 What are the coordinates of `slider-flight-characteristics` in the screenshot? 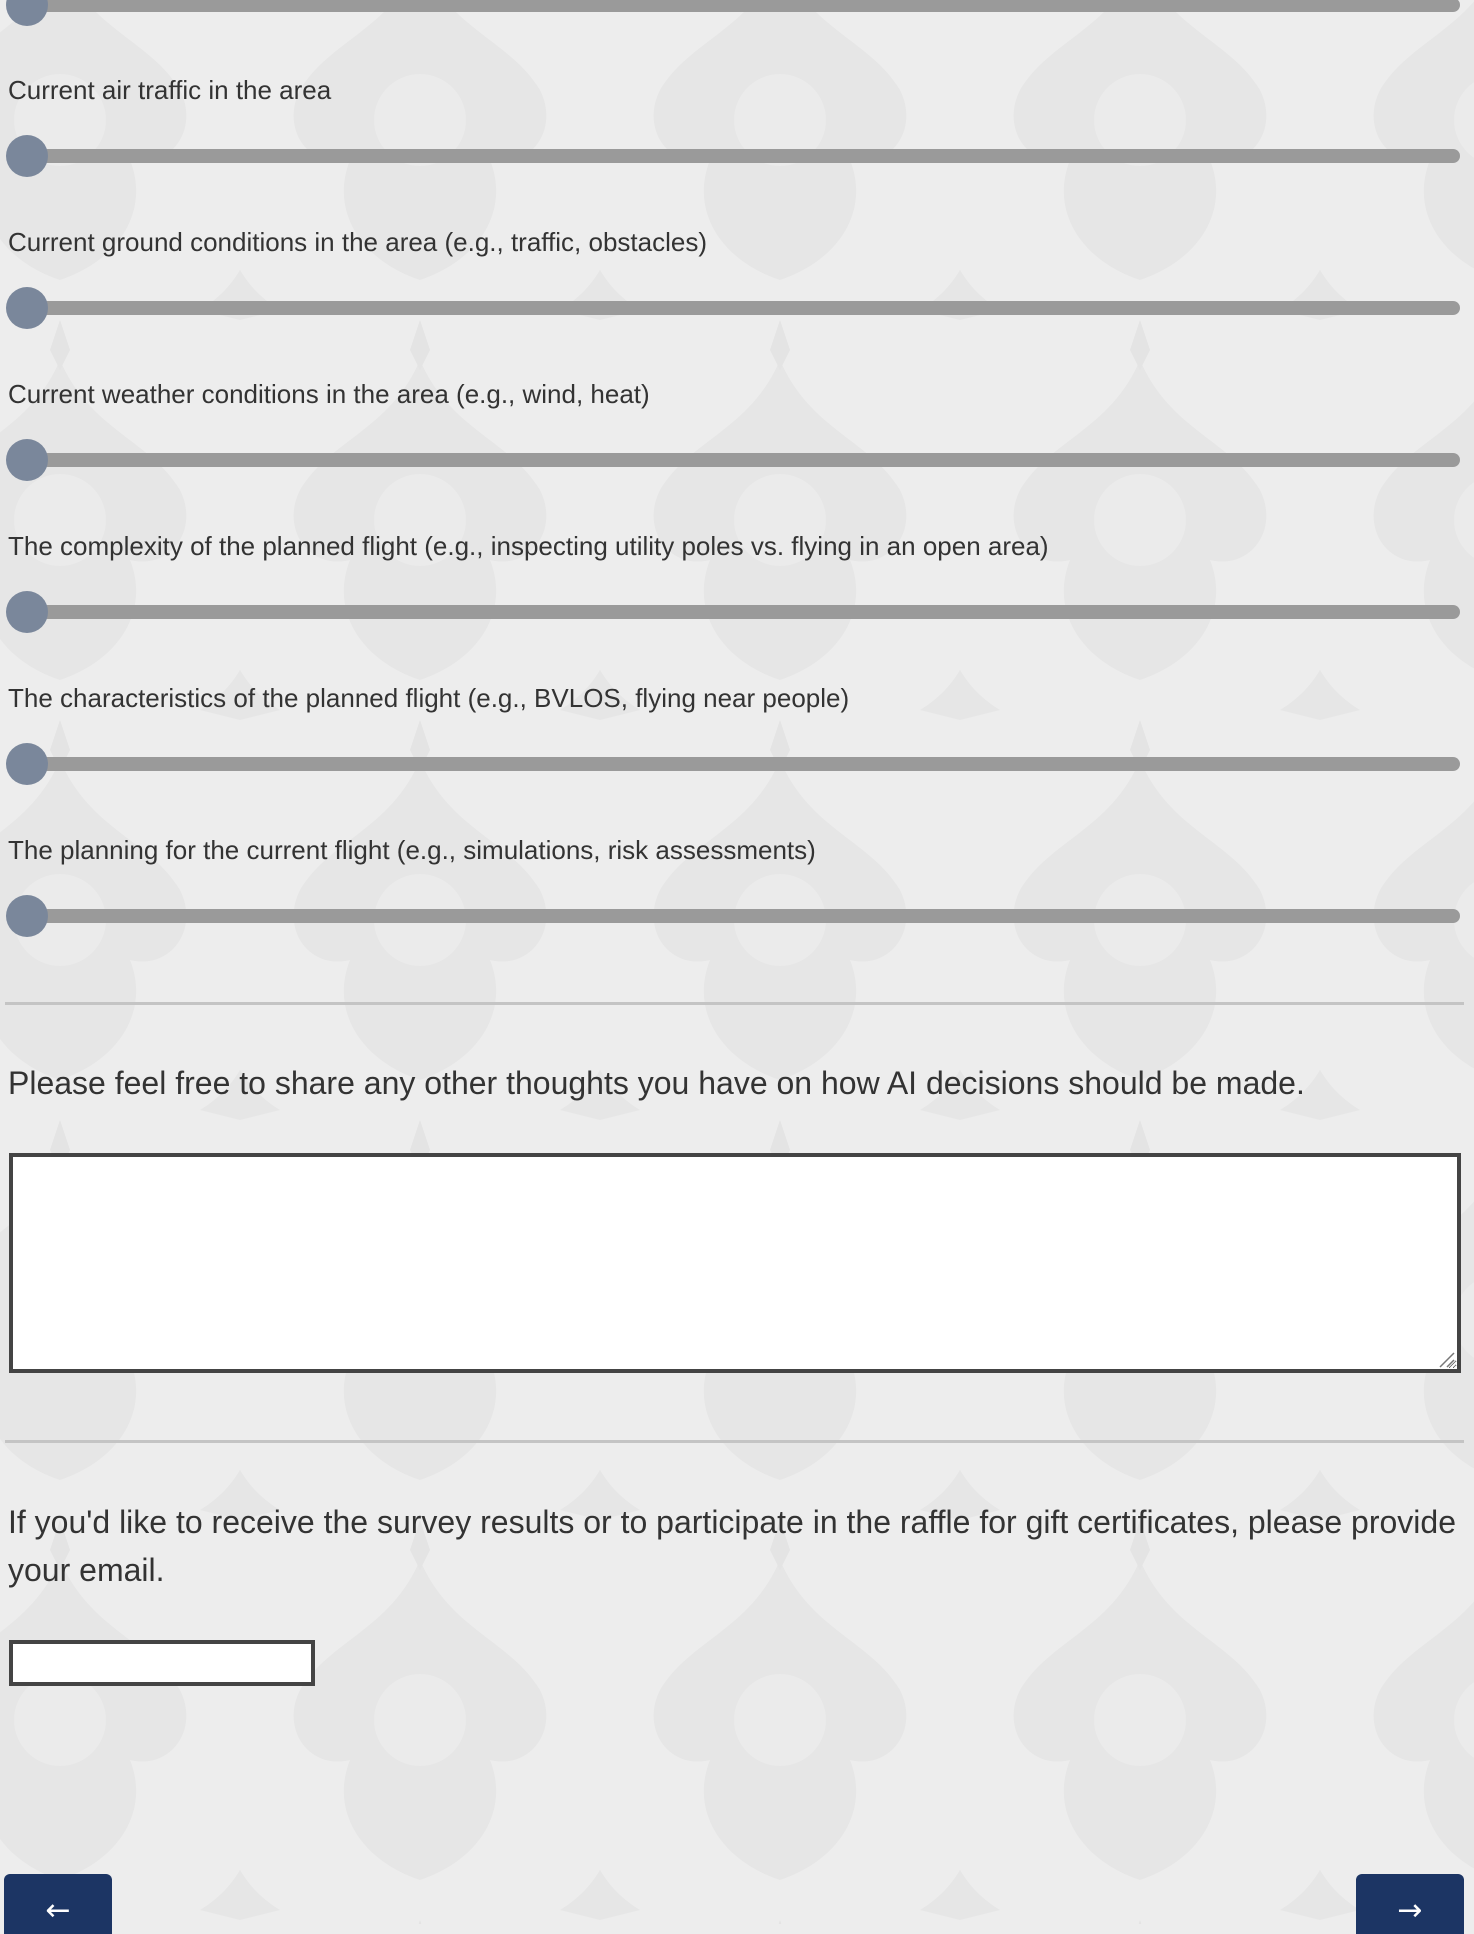 It's located at (733, 764).